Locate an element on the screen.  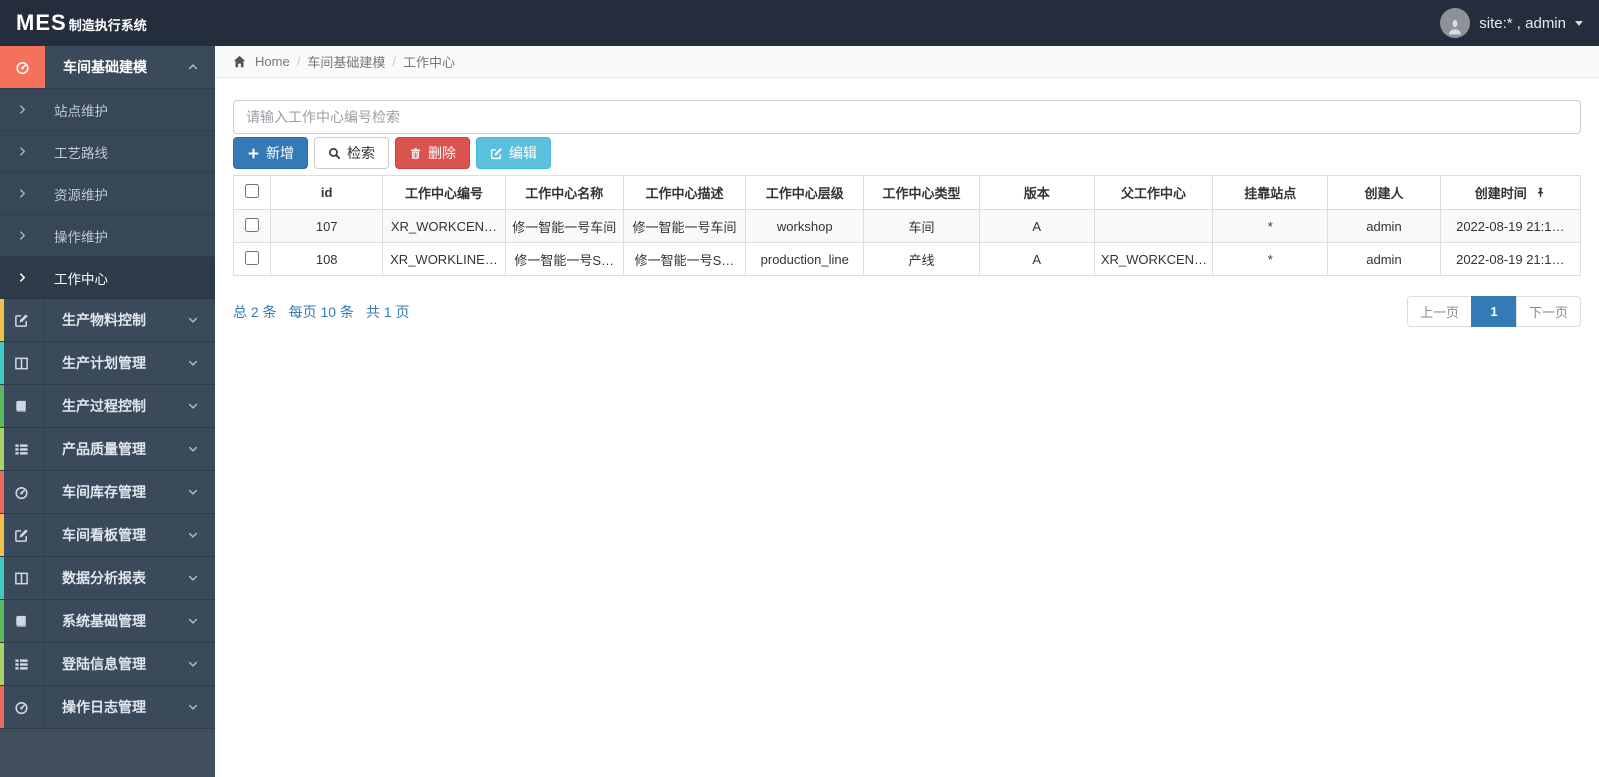
cell-level: production_line is located at coordinates (805, 259).